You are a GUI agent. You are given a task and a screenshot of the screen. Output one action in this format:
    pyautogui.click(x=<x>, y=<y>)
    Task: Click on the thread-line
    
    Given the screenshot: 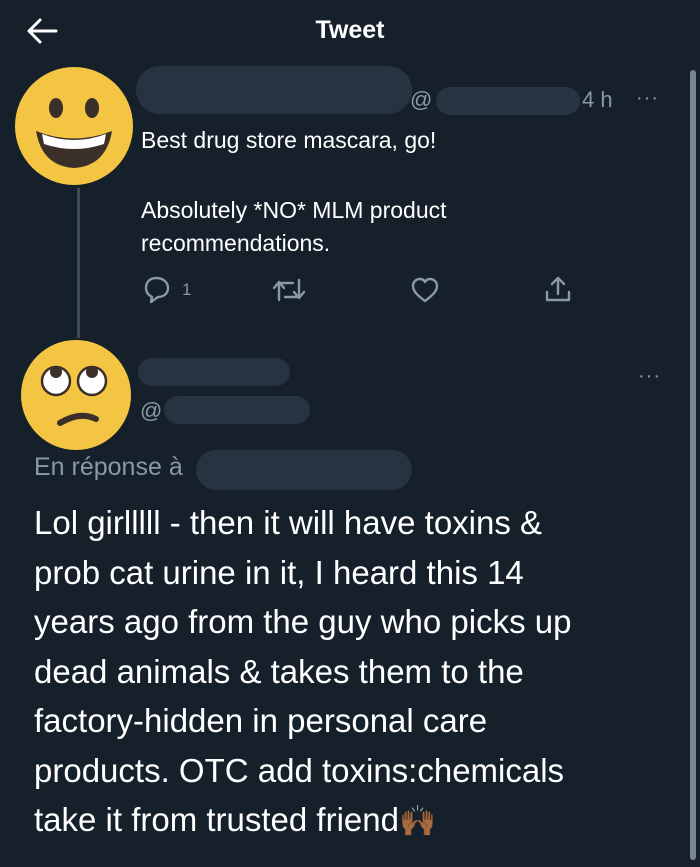 What is the action you would take?
    pyautogui.click(x=78, y=263)
    